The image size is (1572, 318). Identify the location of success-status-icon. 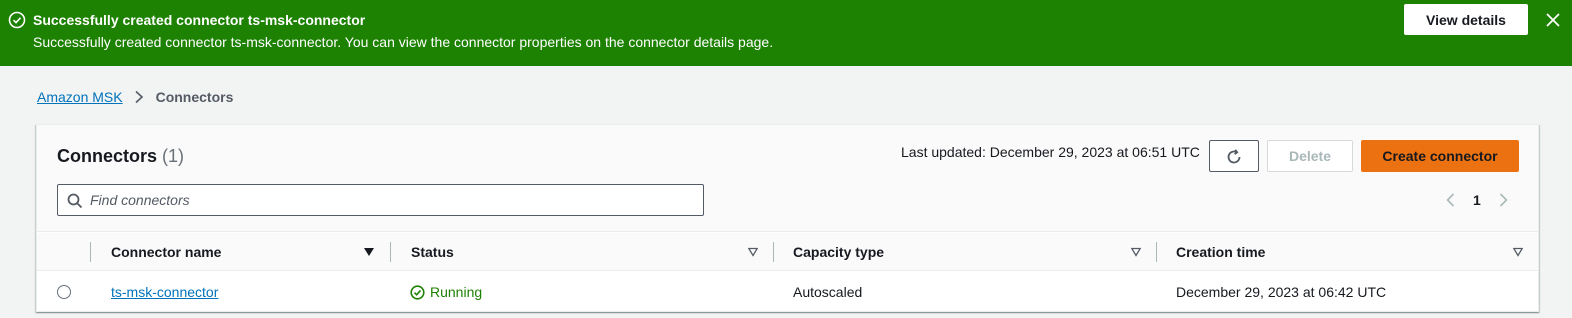
(417, 292).